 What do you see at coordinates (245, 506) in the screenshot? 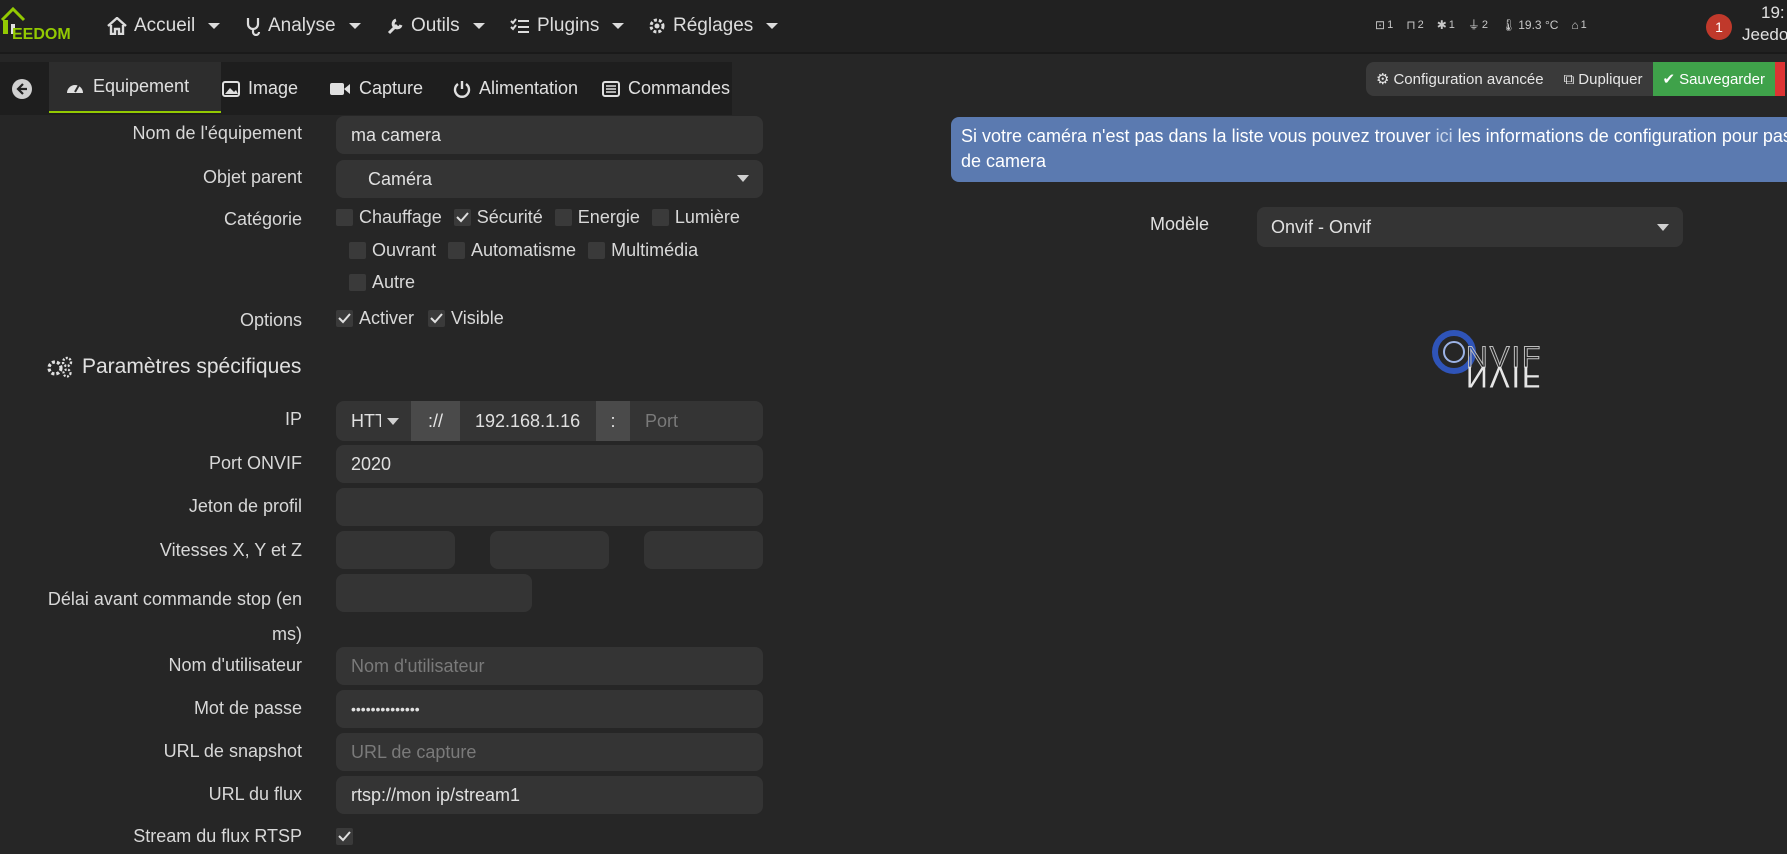
I see `profile-token-label: Jeton de profil` at bounding box center [245, 506].